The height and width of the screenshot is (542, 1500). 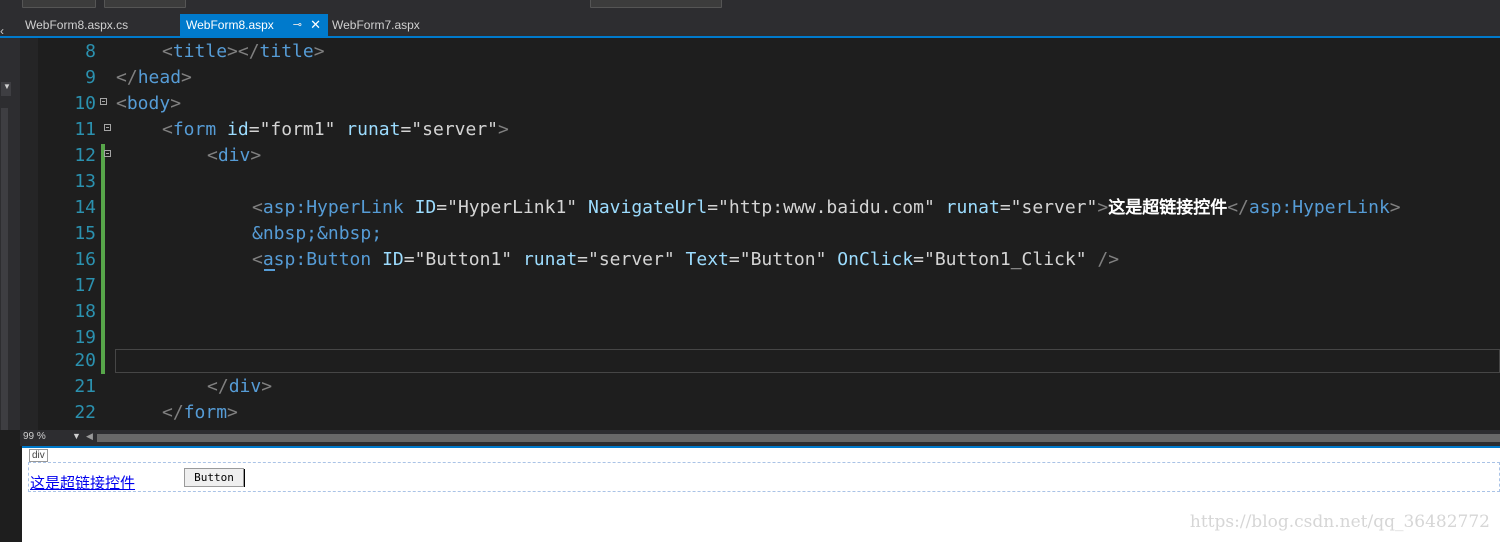 What do you see at coordinates (90, 51) in the screenshot?
I see `line-number: 8` at bounding box center [90, 51].